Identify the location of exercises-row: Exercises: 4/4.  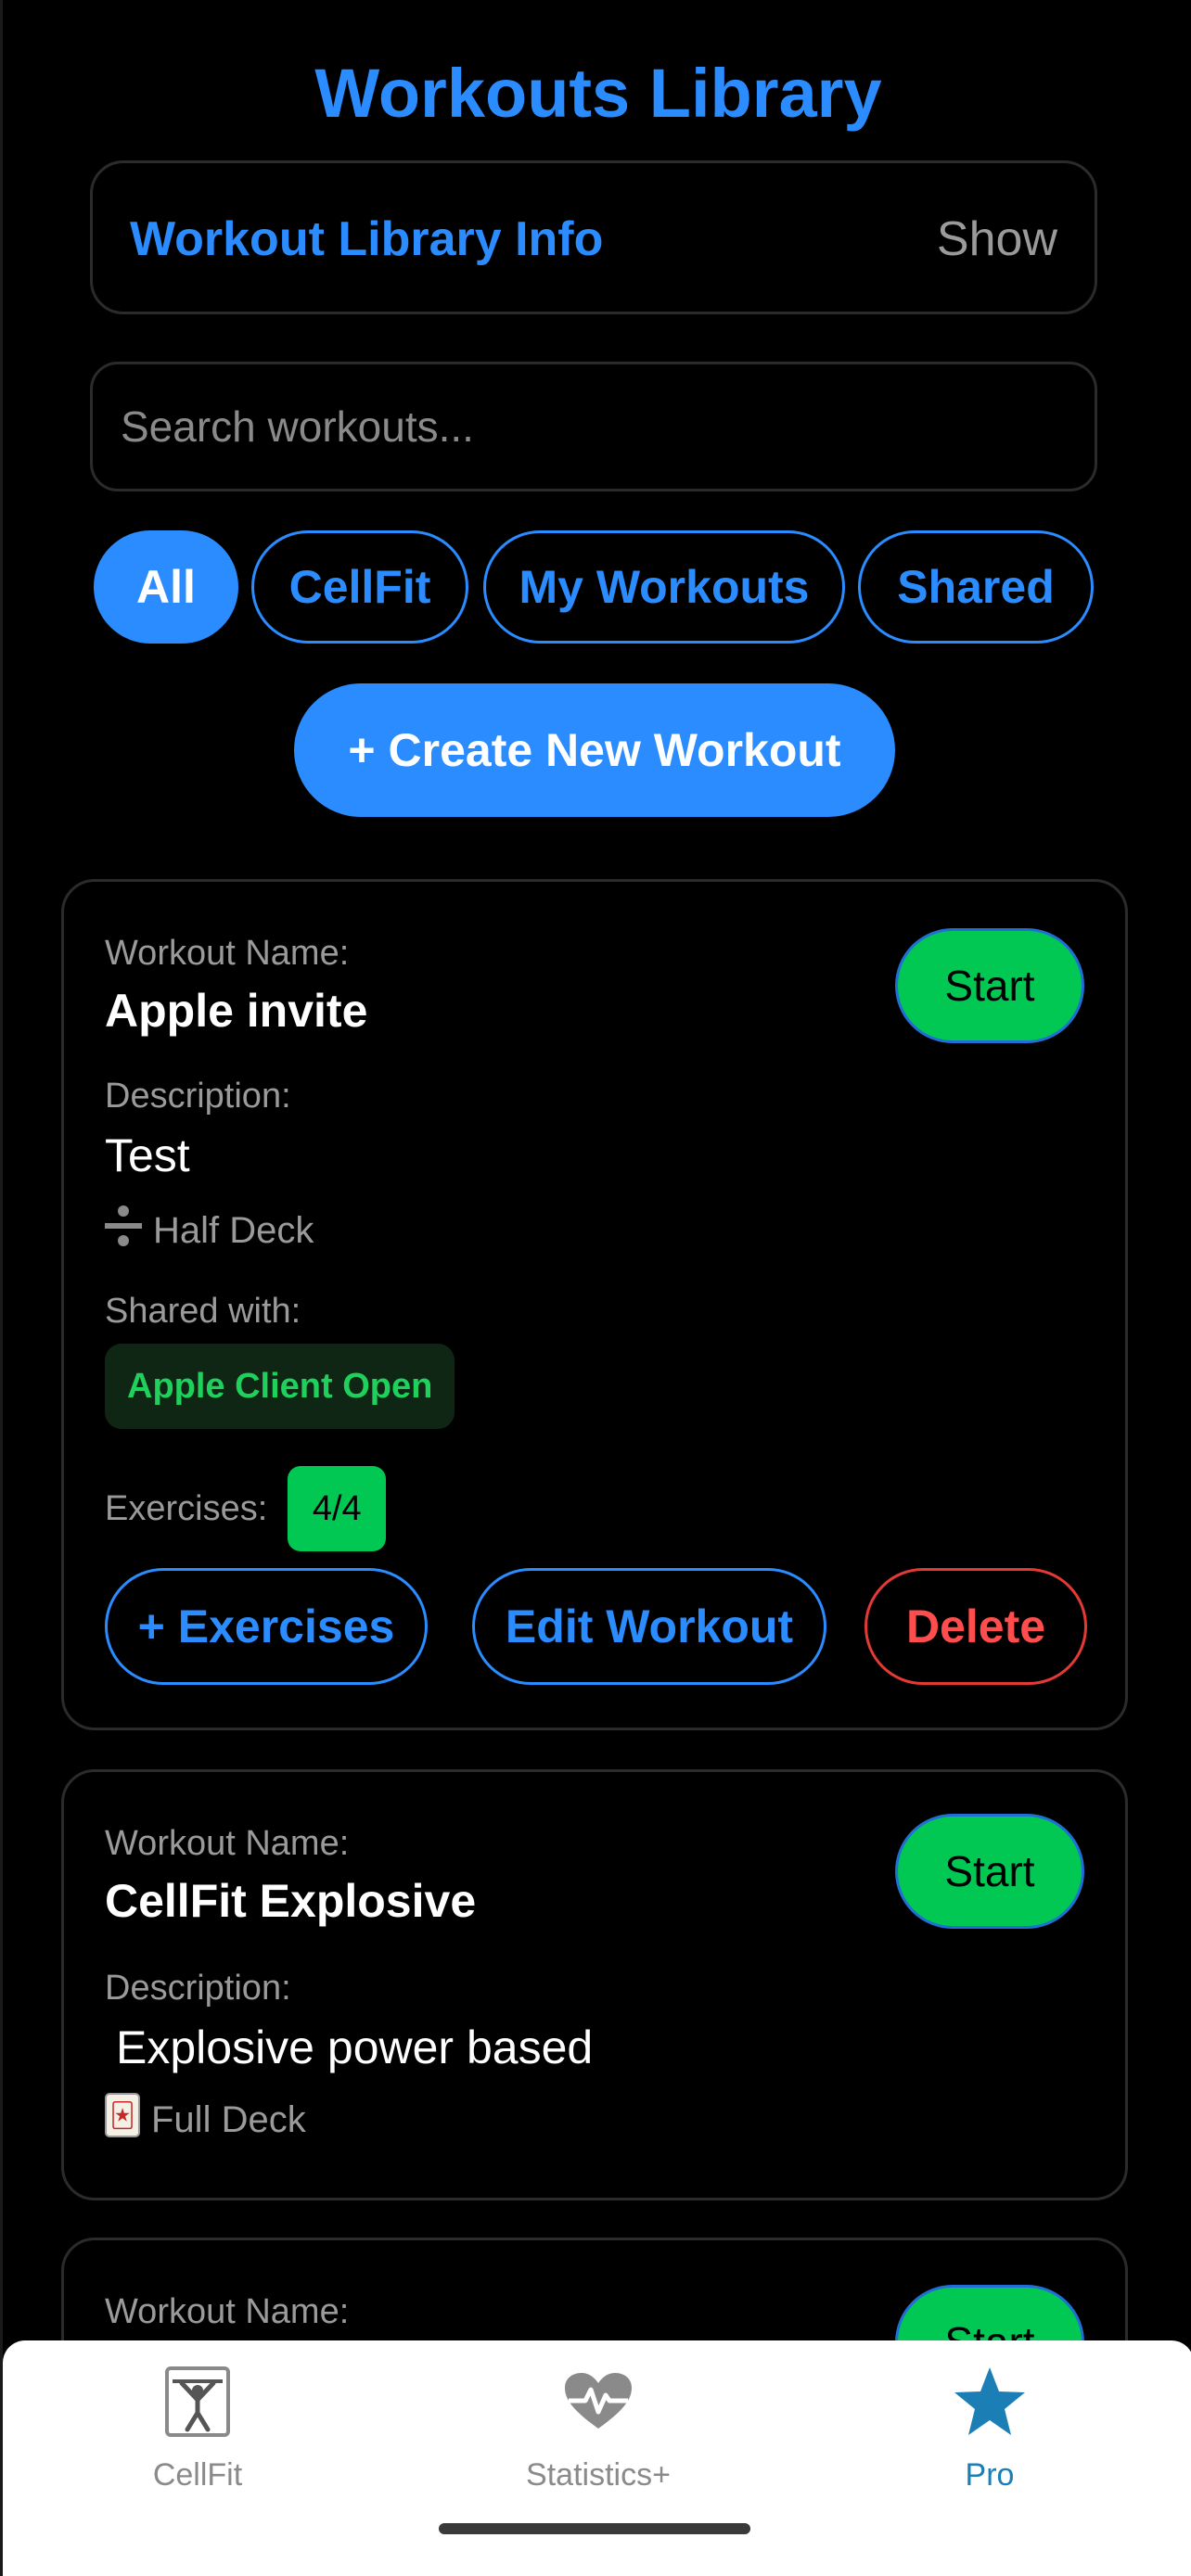
(246, 1508).